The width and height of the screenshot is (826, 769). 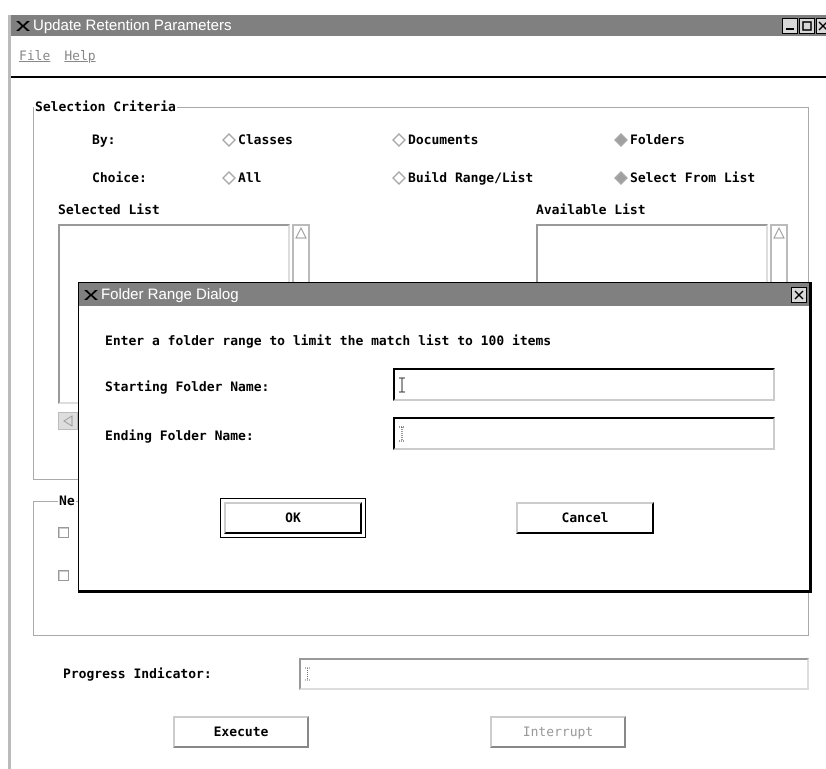 What do you see at coordinates (591, 210) in the screenshot?
I see `list-label: Available List` at bounding box center [591, 210].